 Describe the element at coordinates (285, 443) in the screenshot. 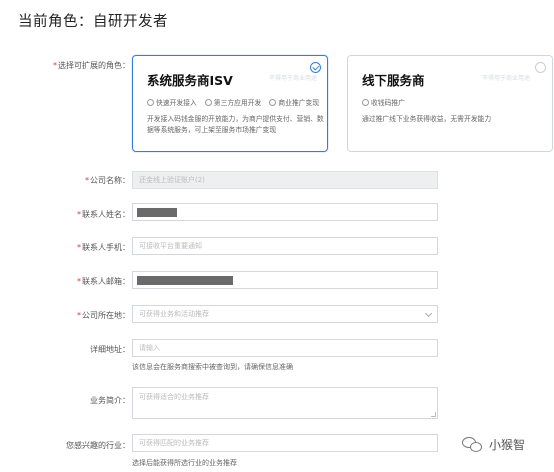

I see `interested-industry-input: 可获得匹配的业务推荐` at that location.